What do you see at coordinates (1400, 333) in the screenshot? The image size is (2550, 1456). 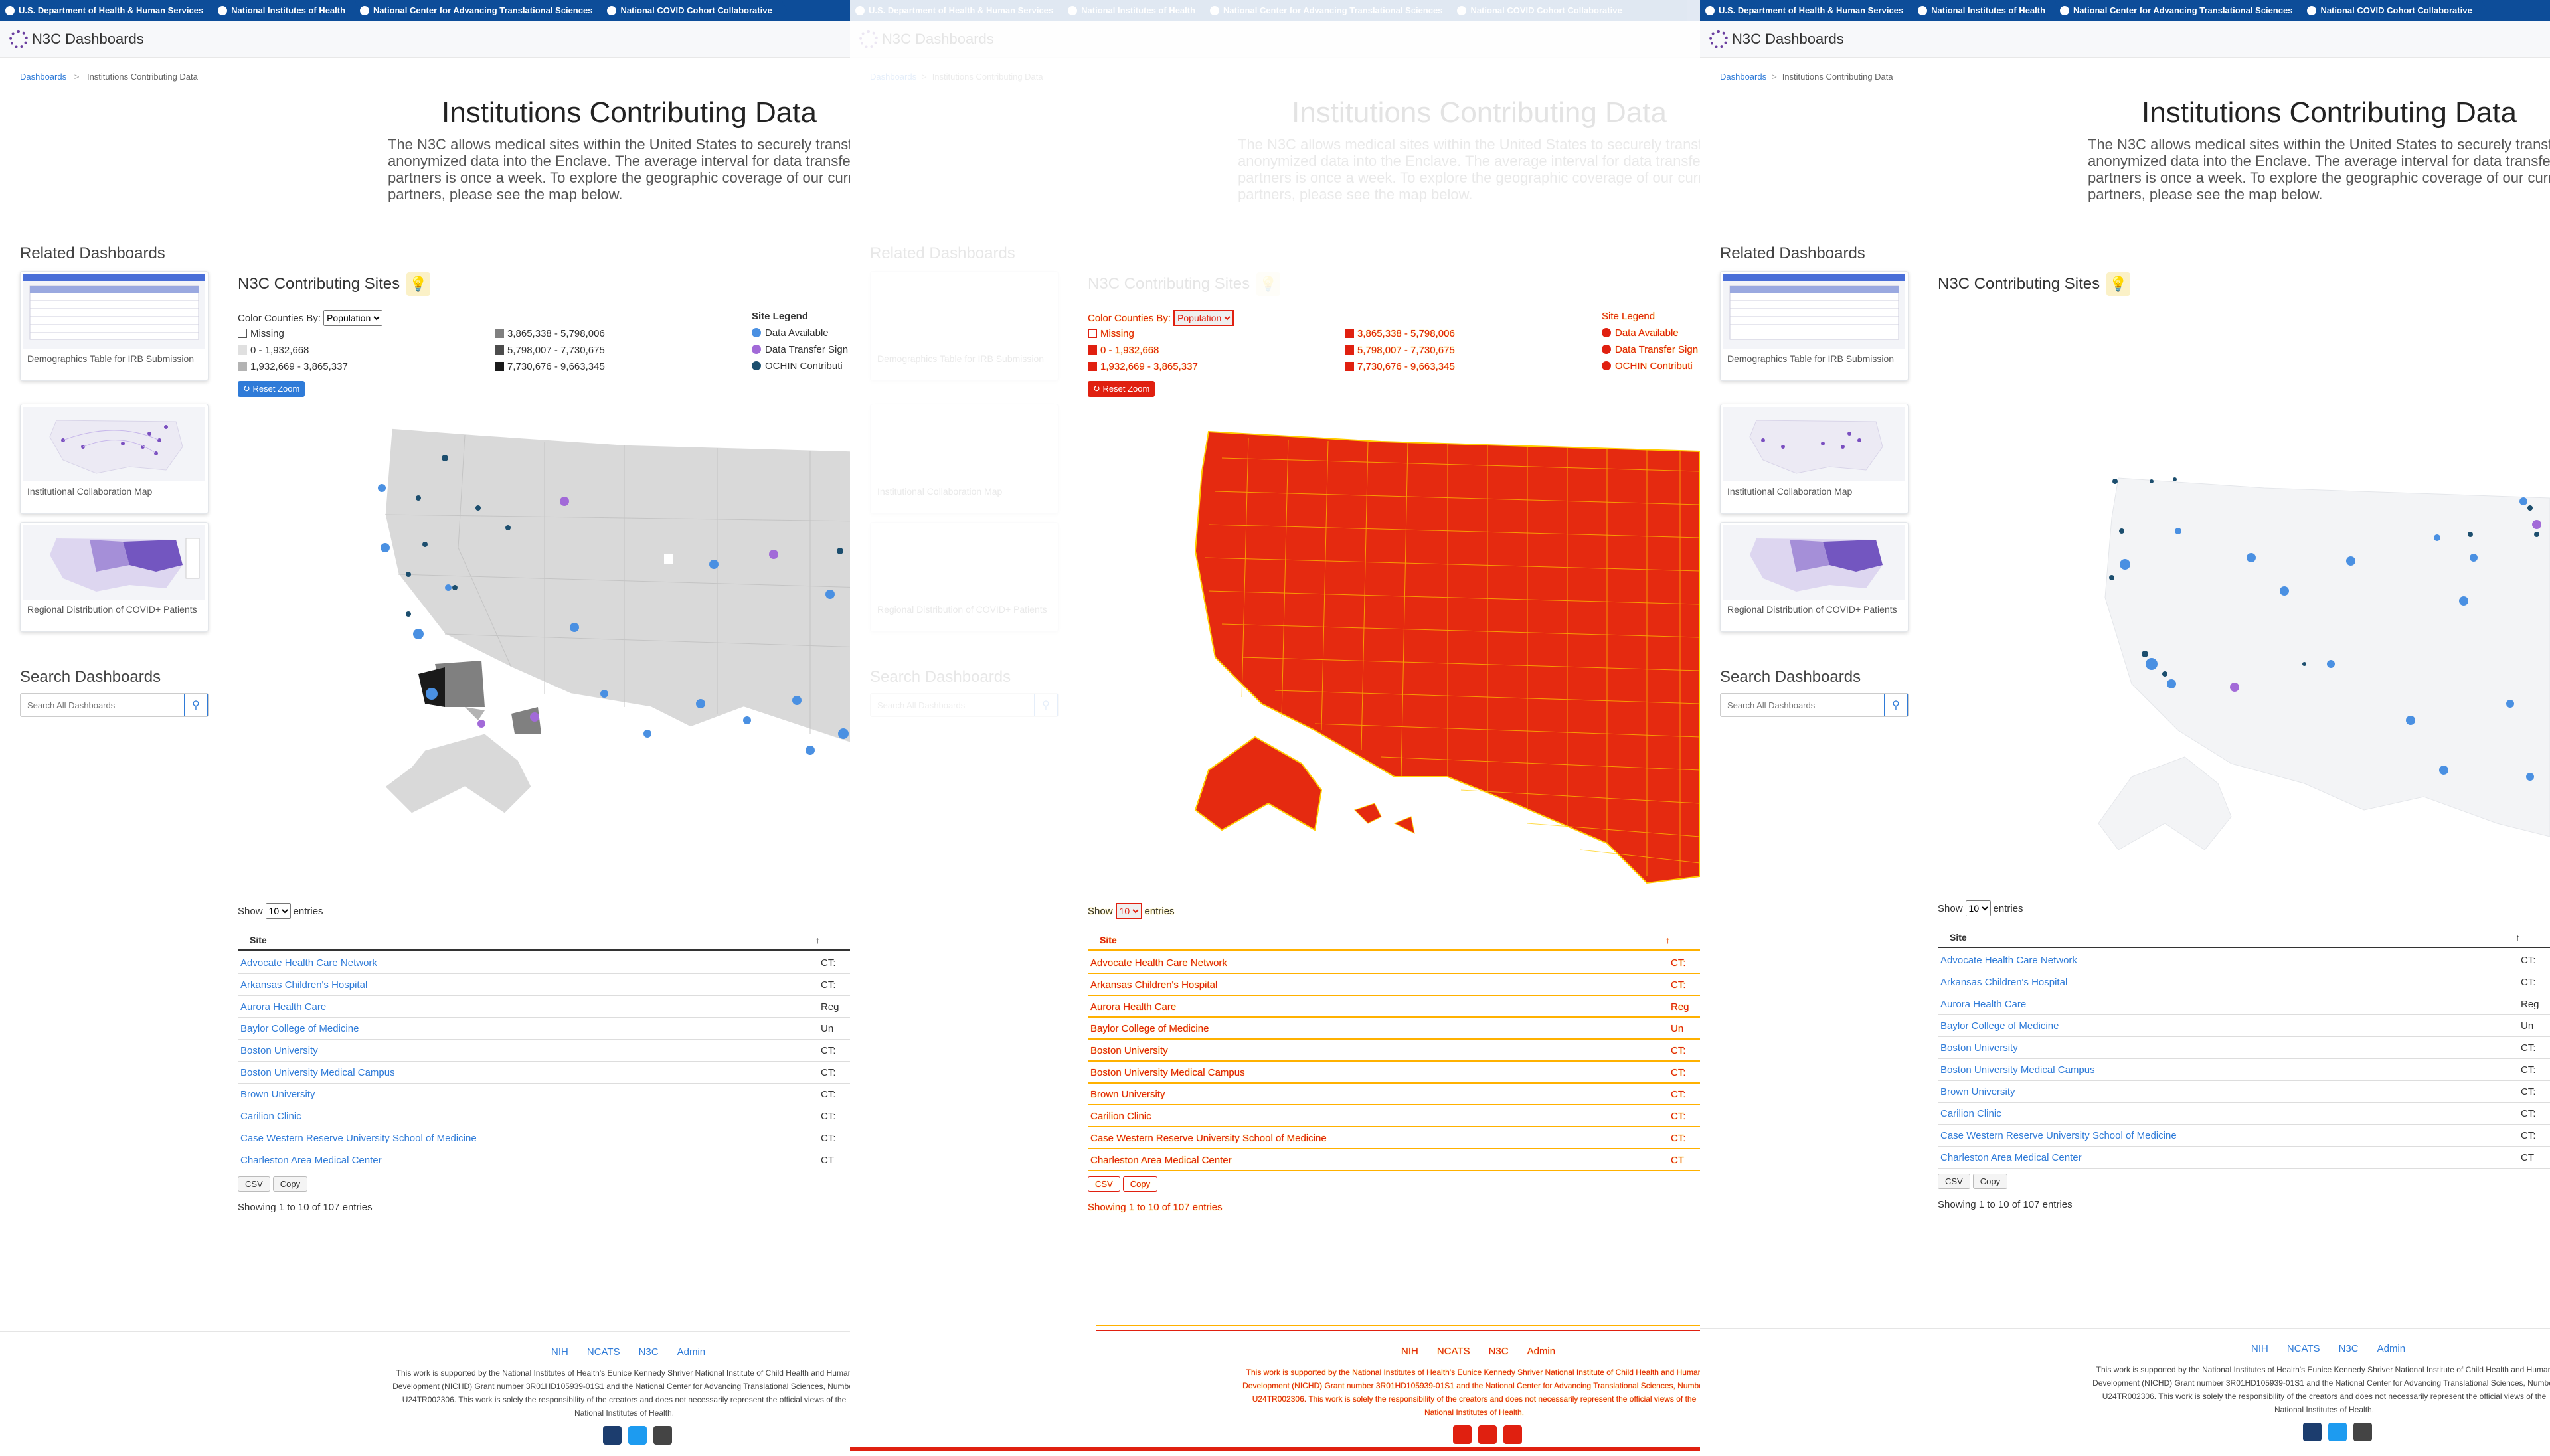 I see `legend-item: 3,865,338 - 5,798,006` at bounding box center [1400, 333].